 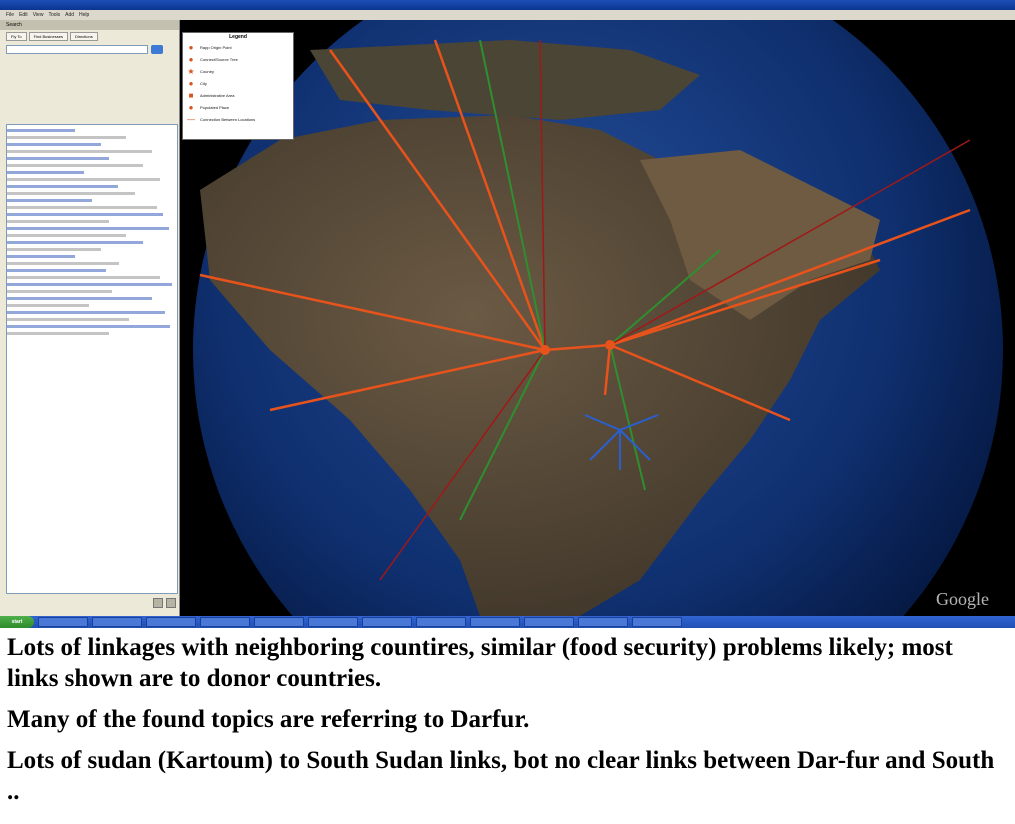 What do you see at coordinates (507, 5) in the screenshot?
I see `title-bar` at bounding box center [507, 5].